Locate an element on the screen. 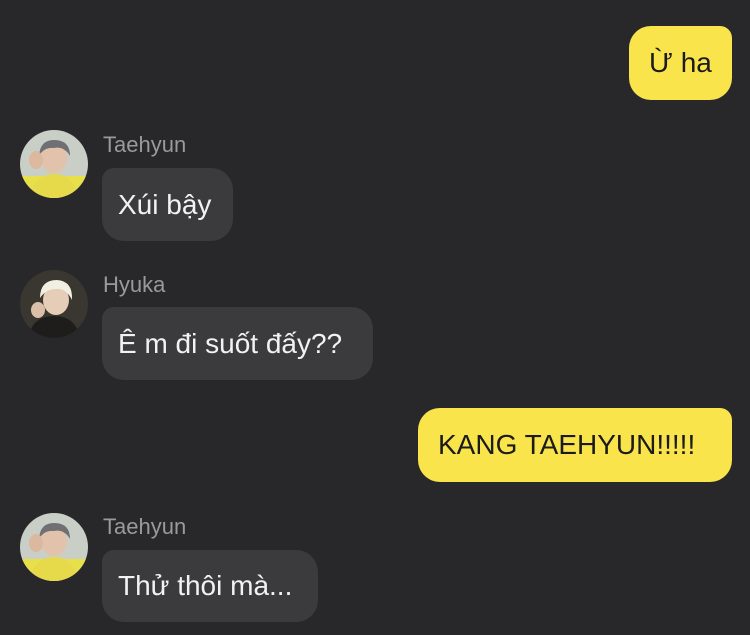  outgoing-message-bubble: Ừ ha is located at coordinates (680, 63).